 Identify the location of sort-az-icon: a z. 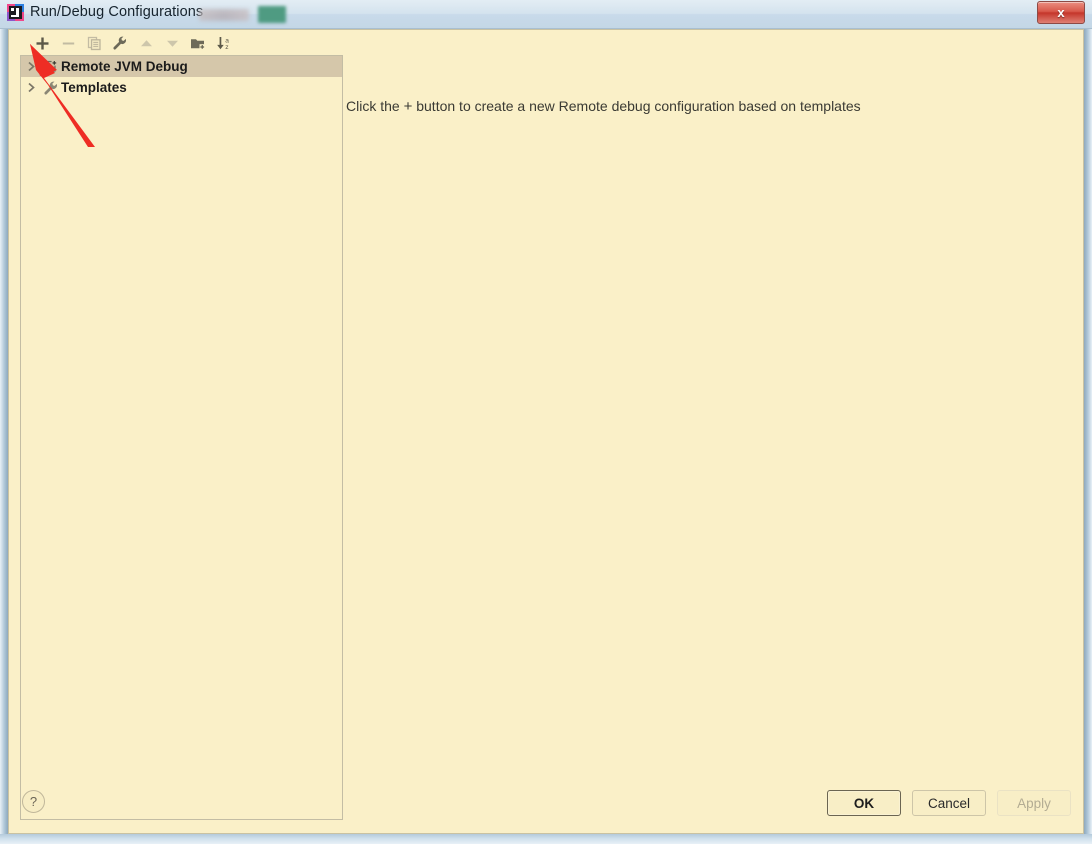
(224, 43).